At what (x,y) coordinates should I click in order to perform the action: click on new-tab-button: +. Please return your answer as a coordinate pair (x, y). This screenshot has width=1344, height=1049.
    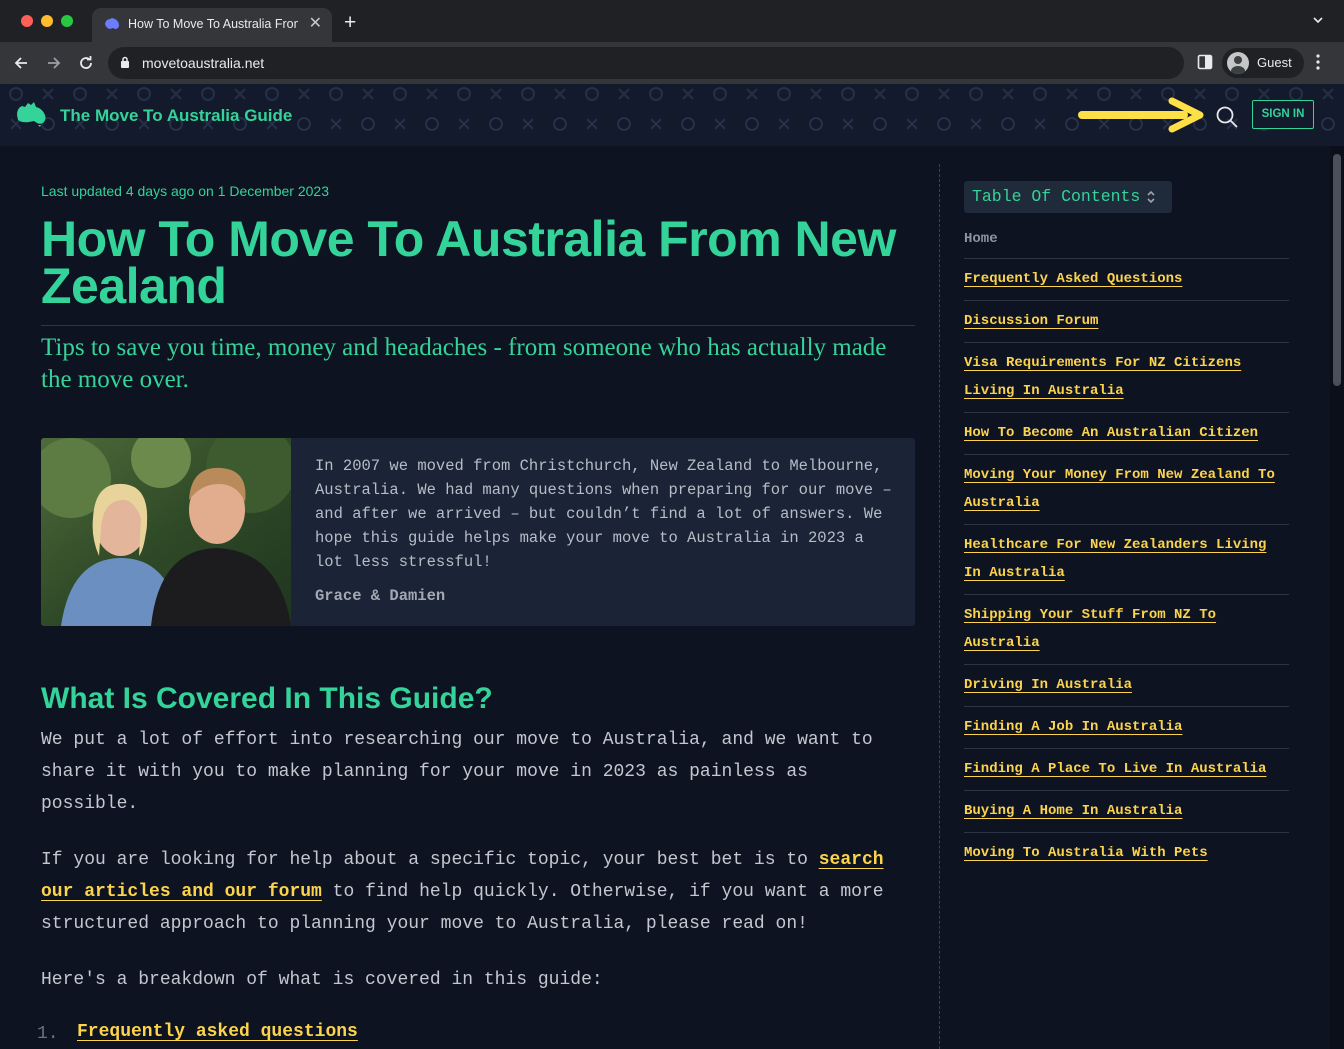
    Looking at the image, I should click on (350, 23).